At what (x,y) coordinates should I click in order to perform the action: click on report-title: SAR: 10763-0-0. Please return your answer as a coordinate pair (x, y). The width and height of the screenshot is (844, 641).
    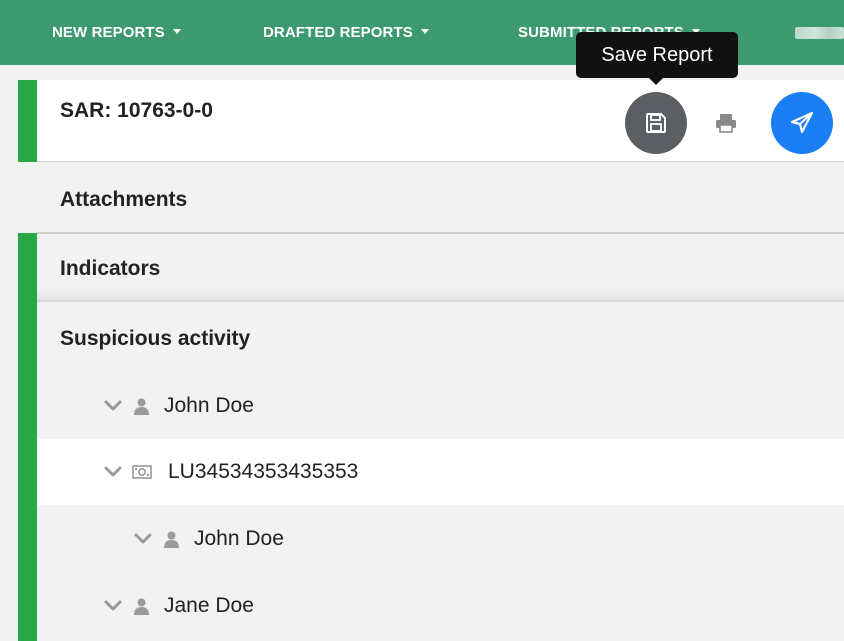
    Looking at the image, I should click on (136, 110).